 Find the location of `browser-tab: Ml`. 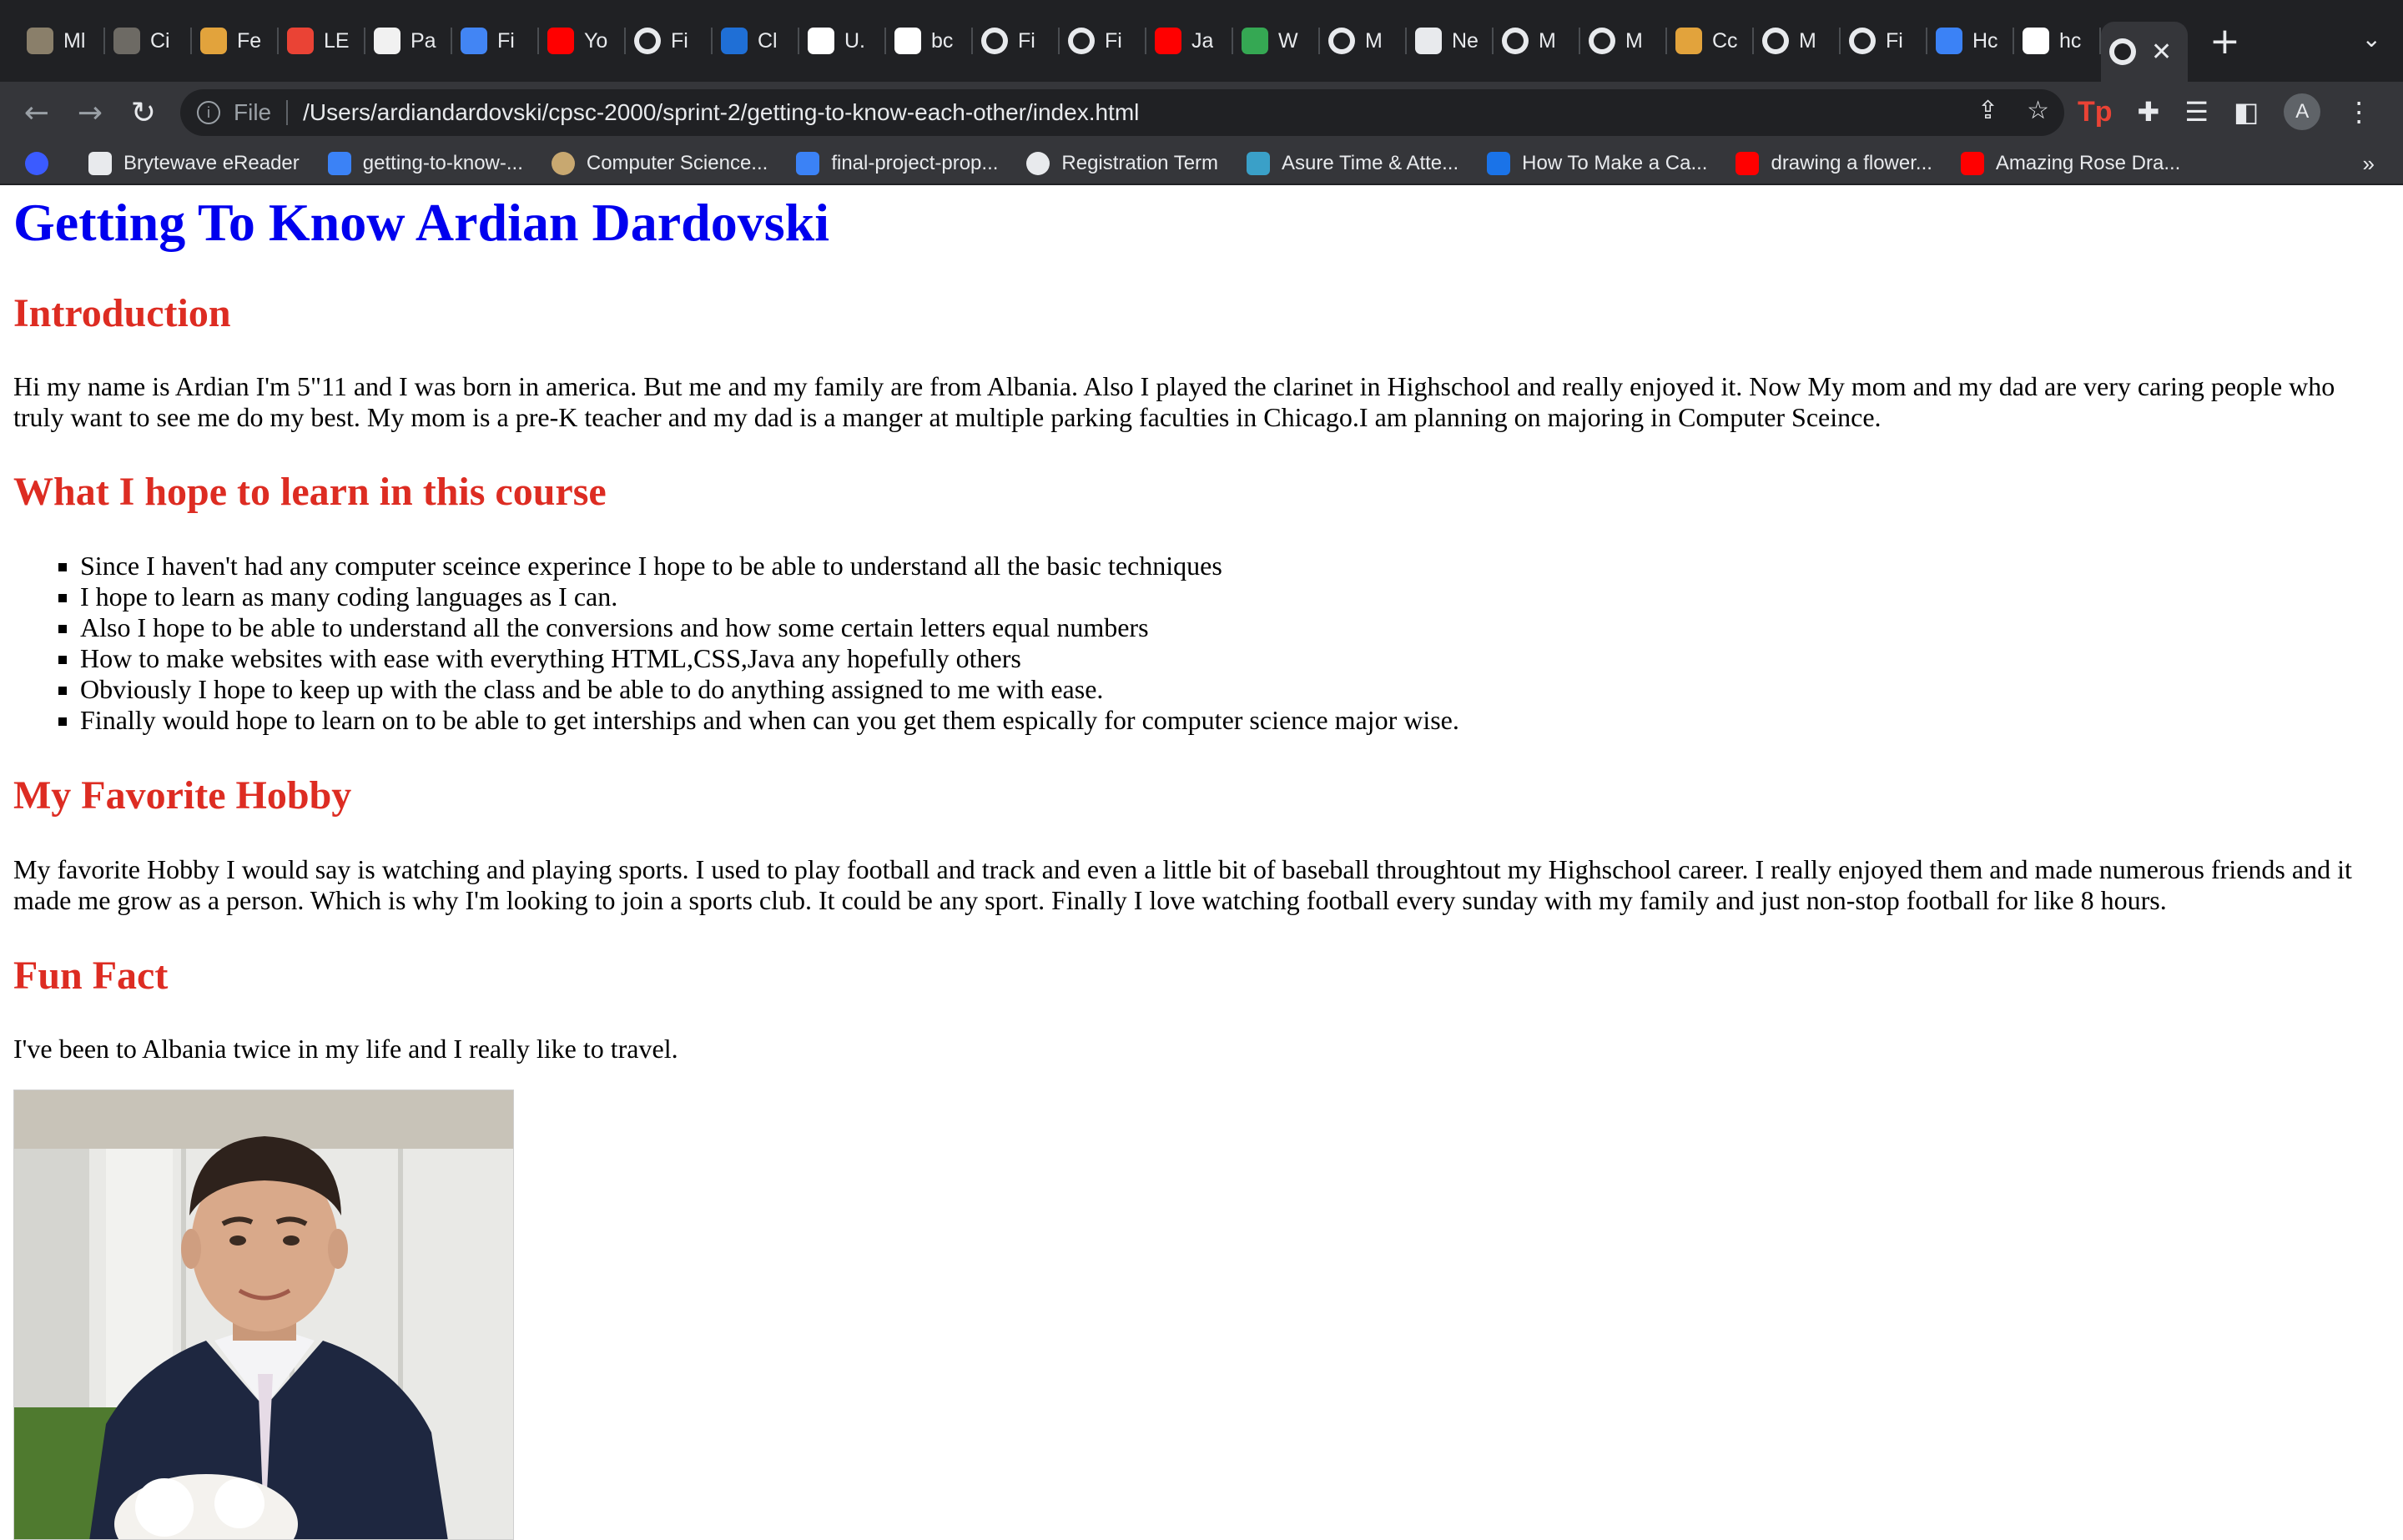

browser-tab: Ml is located at coordinates (61, 41).